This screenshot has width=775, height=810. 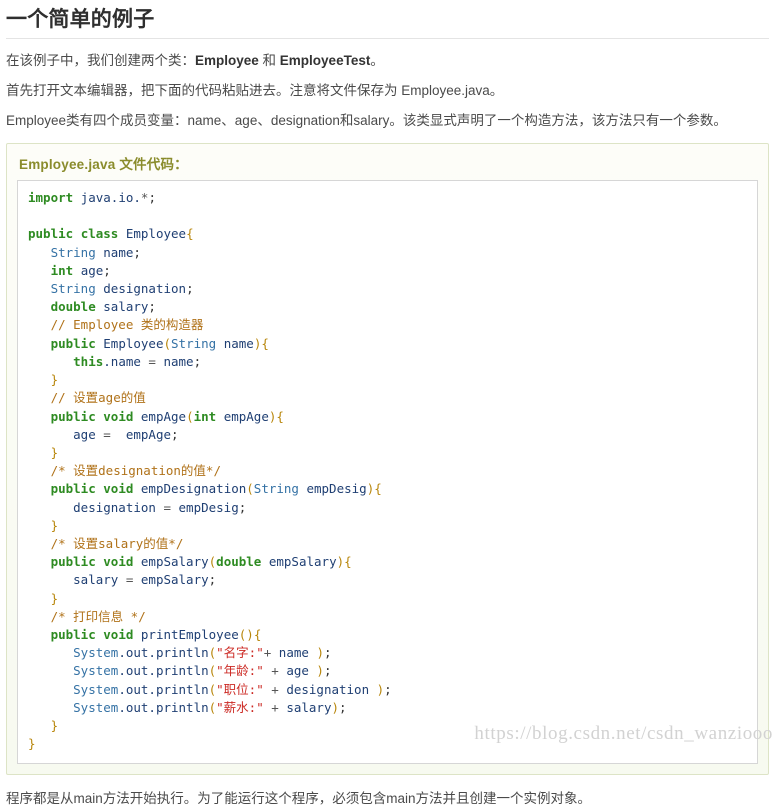 What do you see at coordinates (179, 653) in the screenshot?
I see `code-line: System.out.println("名字:"+ name );` at bounding box center [179, 653].